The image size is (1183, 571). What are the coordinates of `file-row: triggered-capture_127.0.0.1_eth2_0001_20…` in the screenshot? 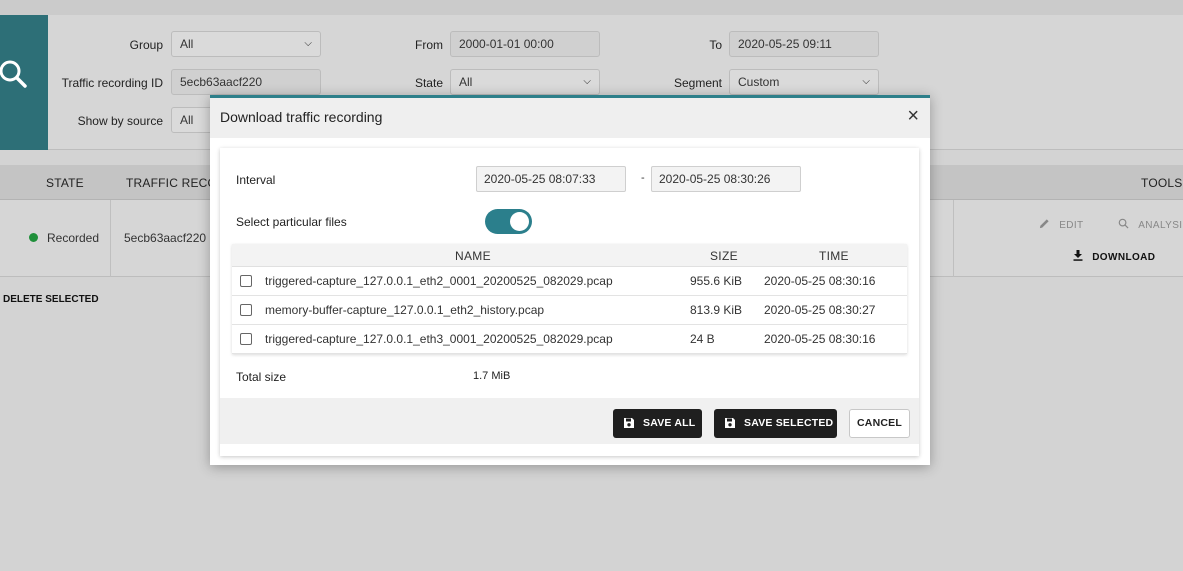 It's located at (569, 281).